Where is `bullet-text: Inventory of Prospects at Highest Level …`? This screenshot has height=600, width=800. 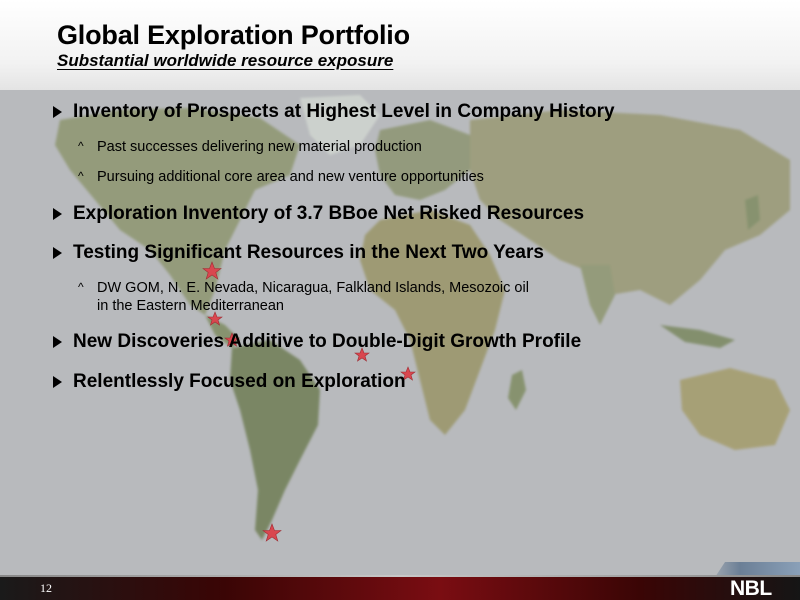 bullet-text: Inventory of Prospects at Highest Level … is located at coordinates (344, 111).